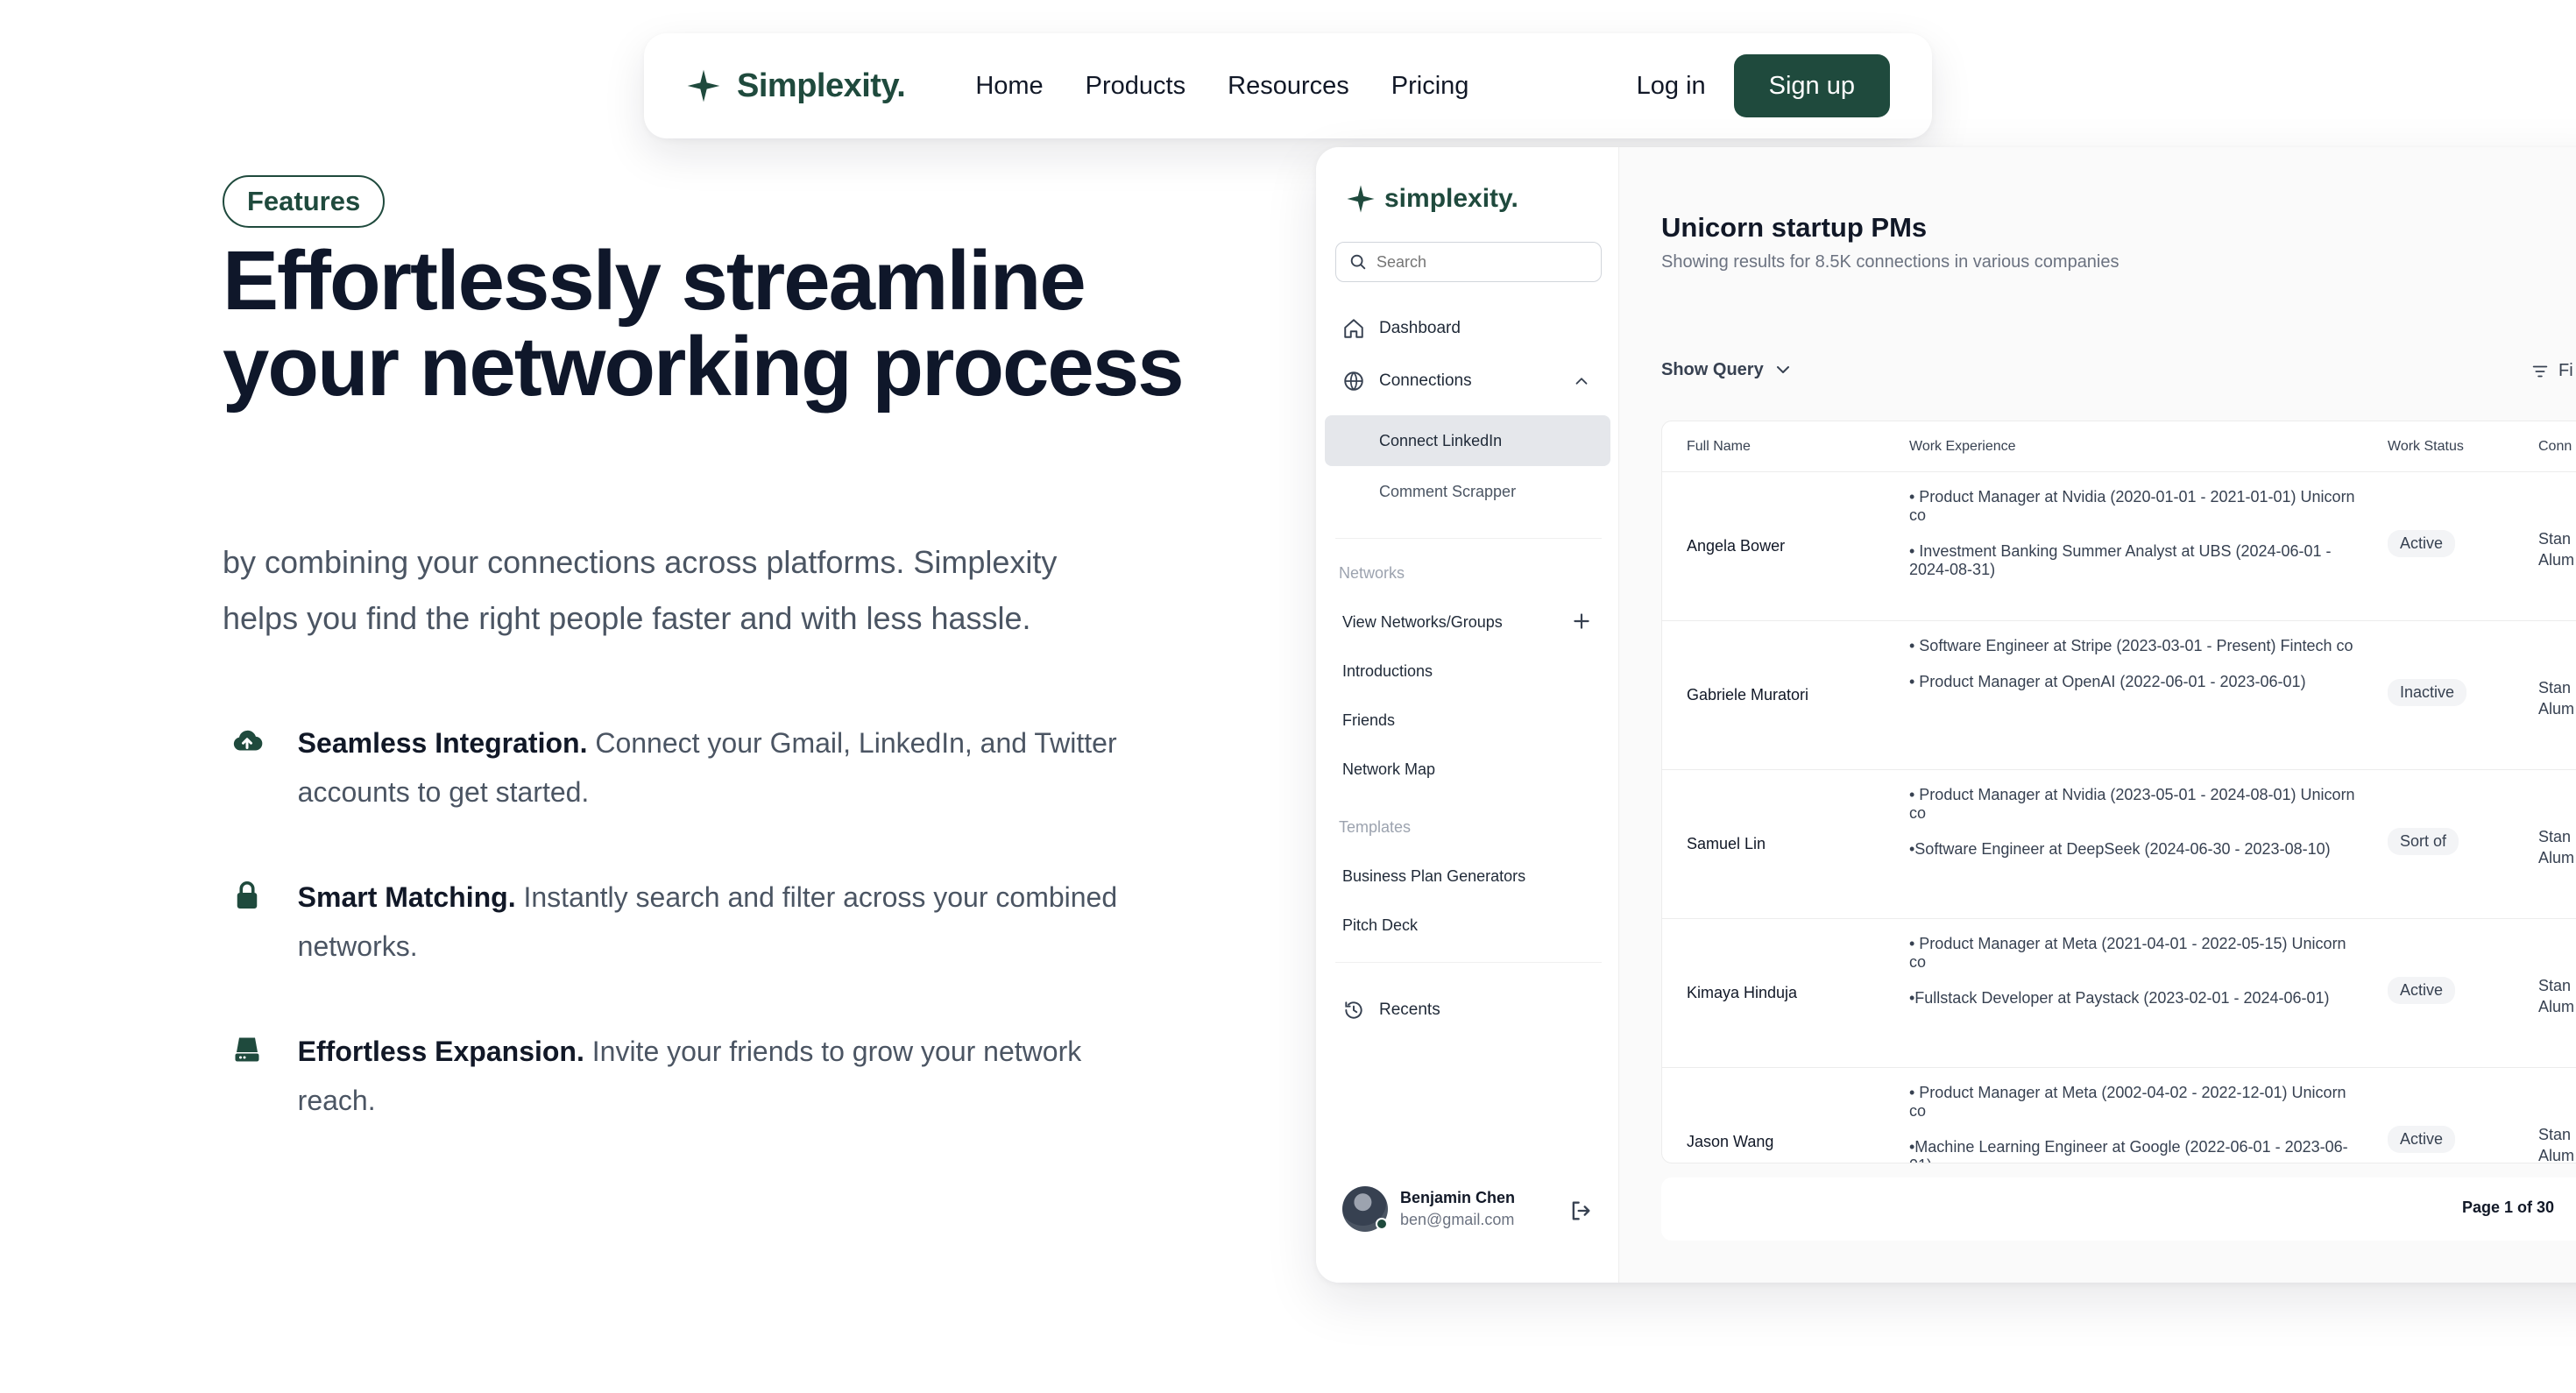 The width and height of the screenshot is (2576, 1393). What do you see at coordinates (2555, 447) in the screenshot?
I see `column-header: Conn` at bounding box center [2555, 447].